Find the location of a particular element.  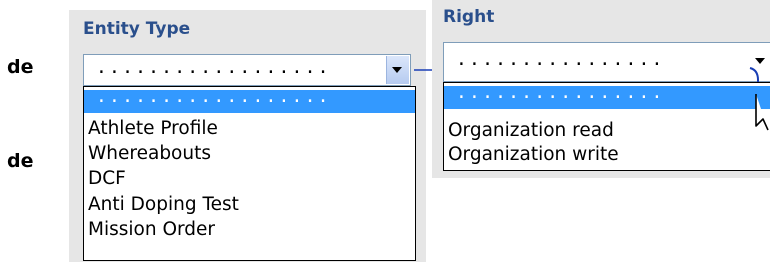

entity-type-option-anti-doping-test: Anti Doping Test is located at coordinates (249, 204).